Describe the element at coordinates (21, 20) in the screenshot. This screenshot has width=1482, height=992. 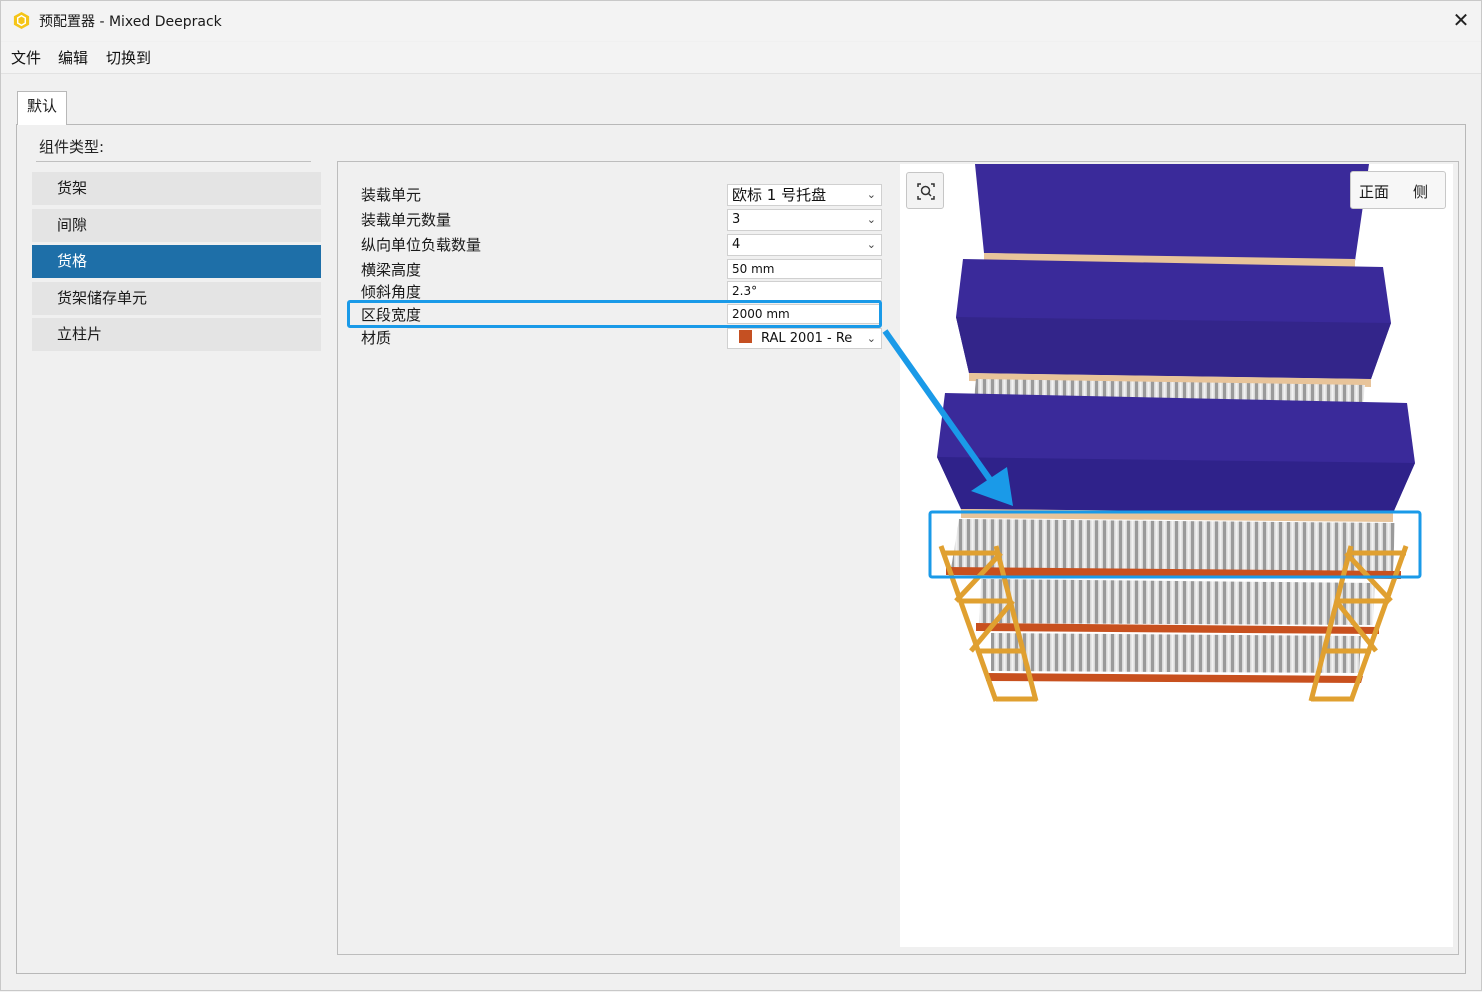
I see `hexagon-logo-icon` at that location.